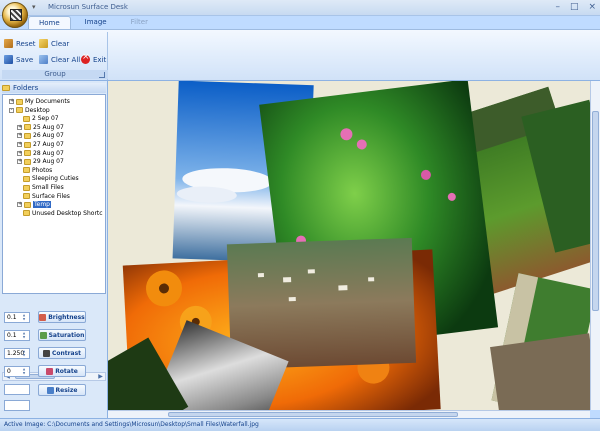  What do you see at coordinates (48, 136) in the screenshot?
I see `tree-node-label: 26 Aug 07` at bounding box center [48, 136].